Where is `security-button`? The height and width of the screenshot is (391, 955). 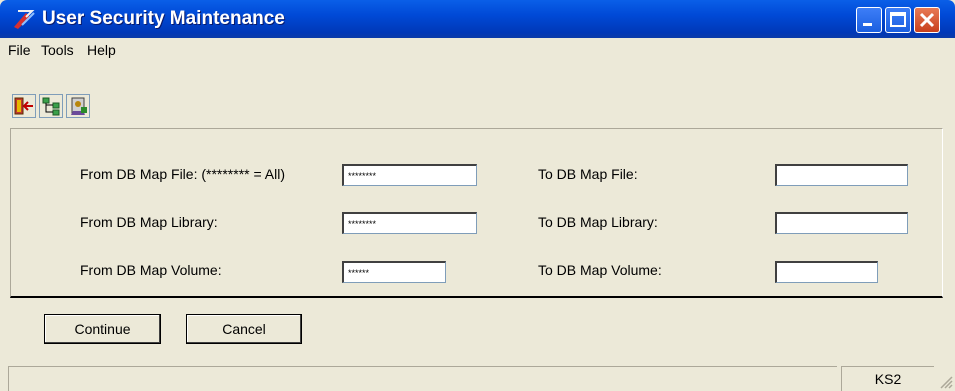 security-button is located at coordinates (78, 106).